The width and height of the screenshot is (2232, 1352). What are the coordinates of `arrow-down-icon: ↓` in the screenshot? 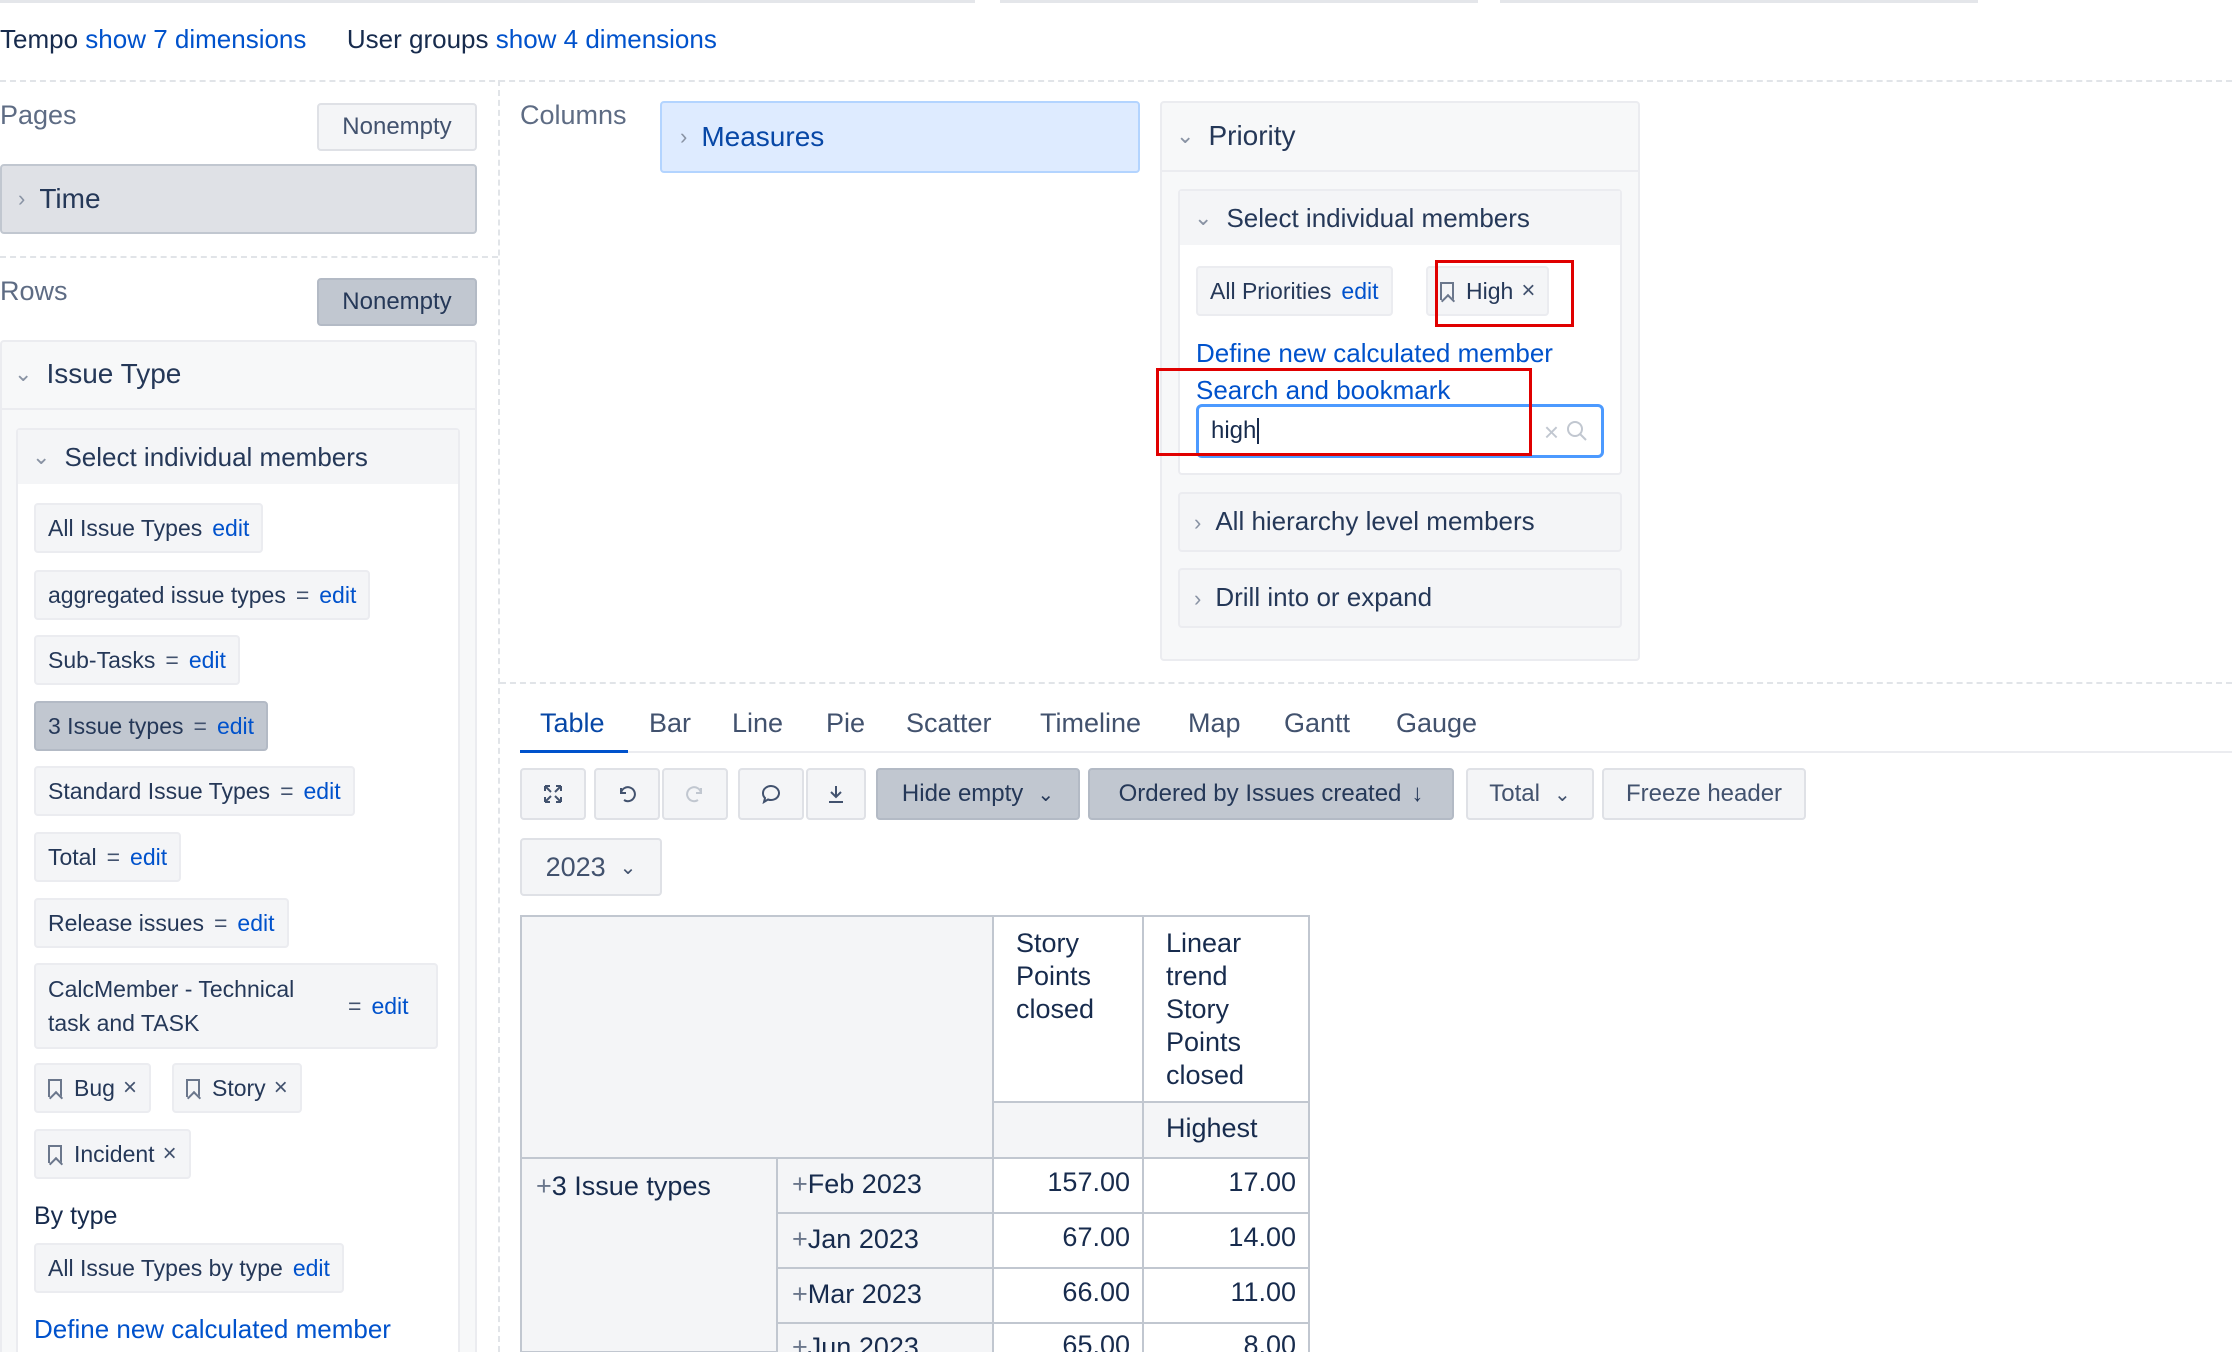 It's located at (1417, 793).